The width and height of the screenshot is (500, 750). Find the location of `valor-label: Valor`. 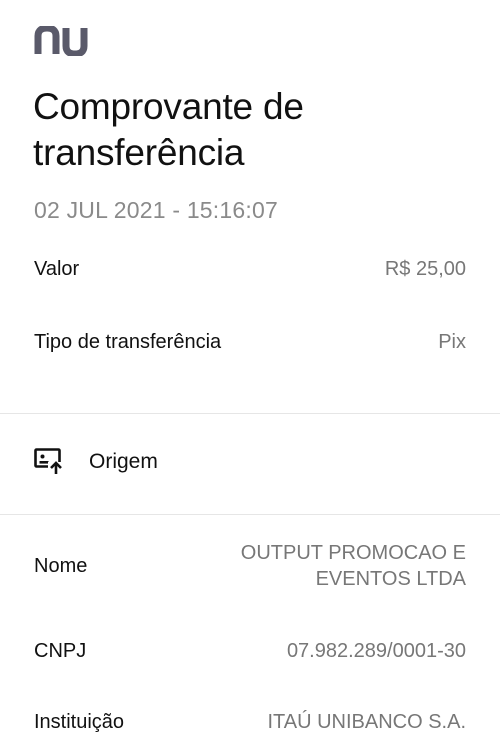

valor-label: Valor is located at coordinates (57, 269).